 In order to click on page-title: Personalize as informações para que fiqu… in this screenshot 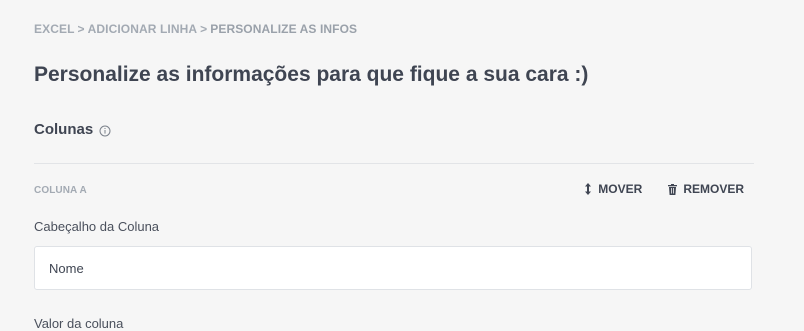, I will do `click(311, 74)`.